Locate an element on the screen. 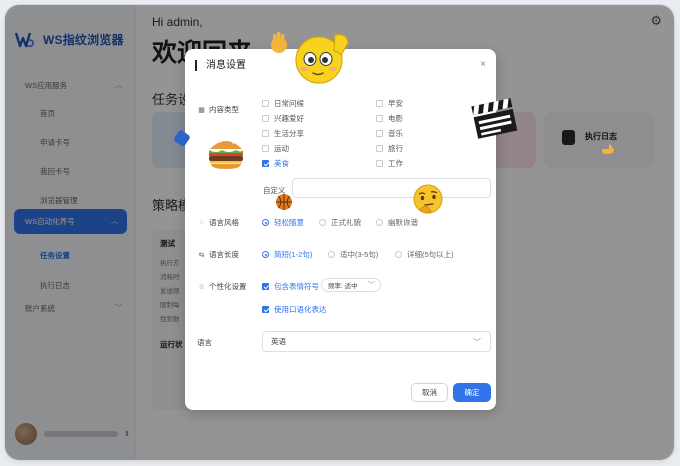  checkbox-daily-greeting: 日常问候 is located at coordinates (283, 103).